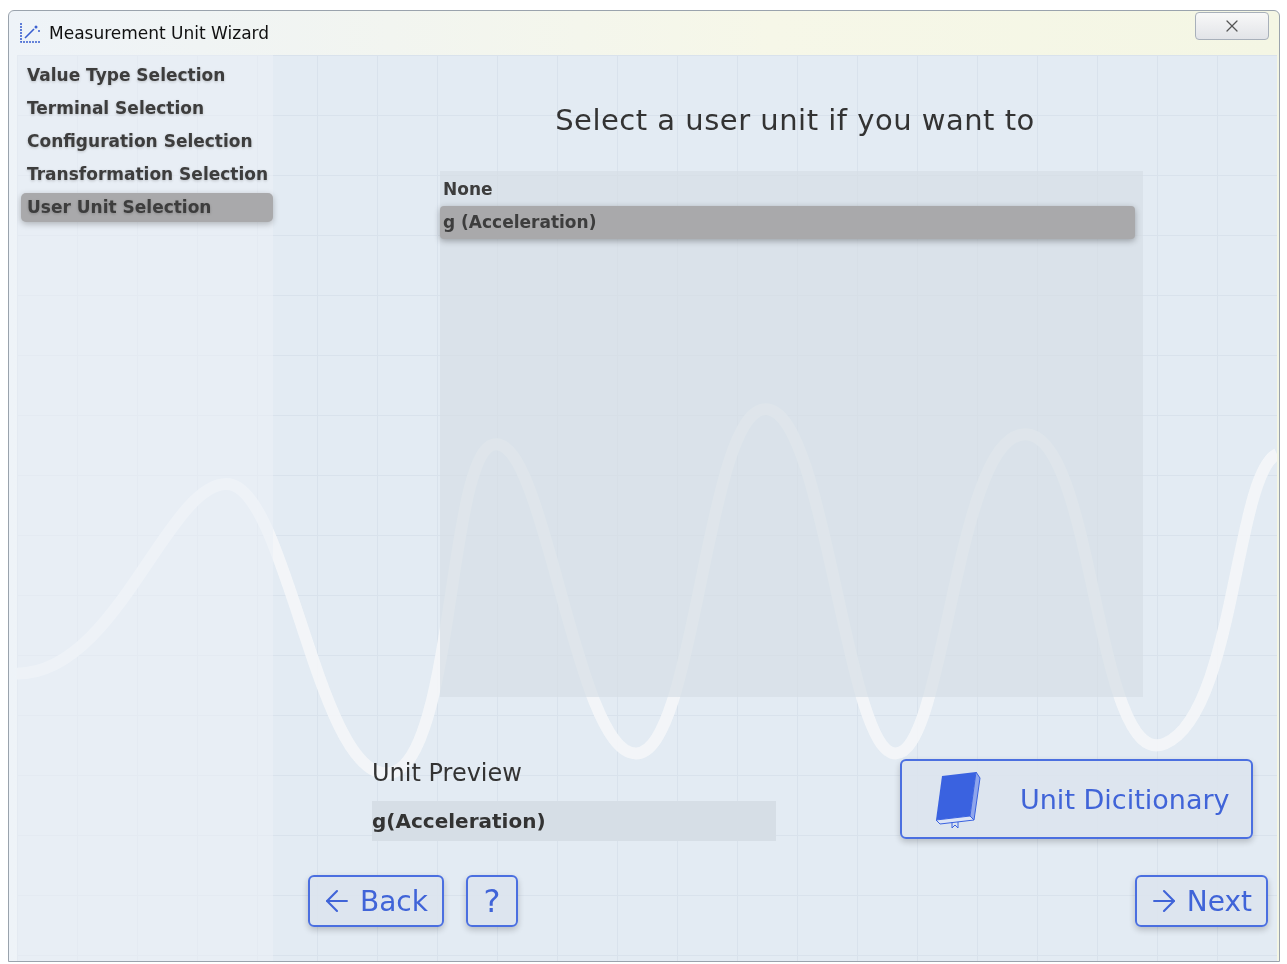  Describe the element at coordinates (574, 821) in the screenshot. I see `preview-field: g(Acceleration)` at that location.